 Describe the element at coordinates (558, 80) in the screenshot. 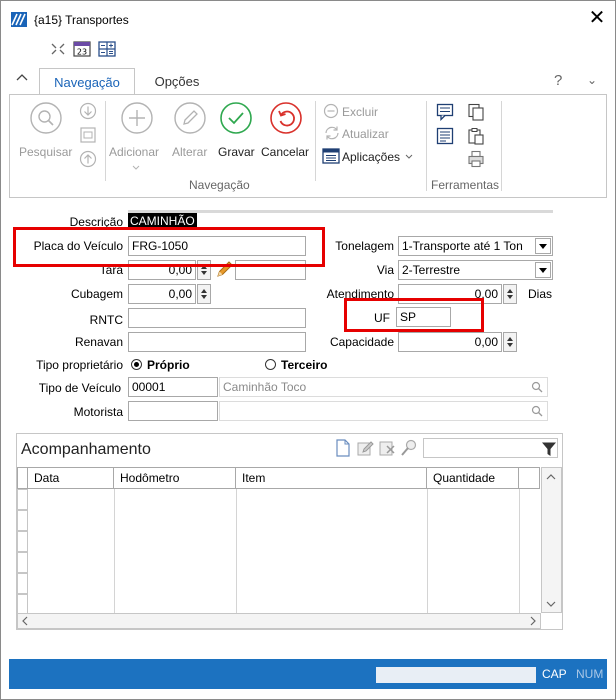

I see `help-icon: ?` at that location.